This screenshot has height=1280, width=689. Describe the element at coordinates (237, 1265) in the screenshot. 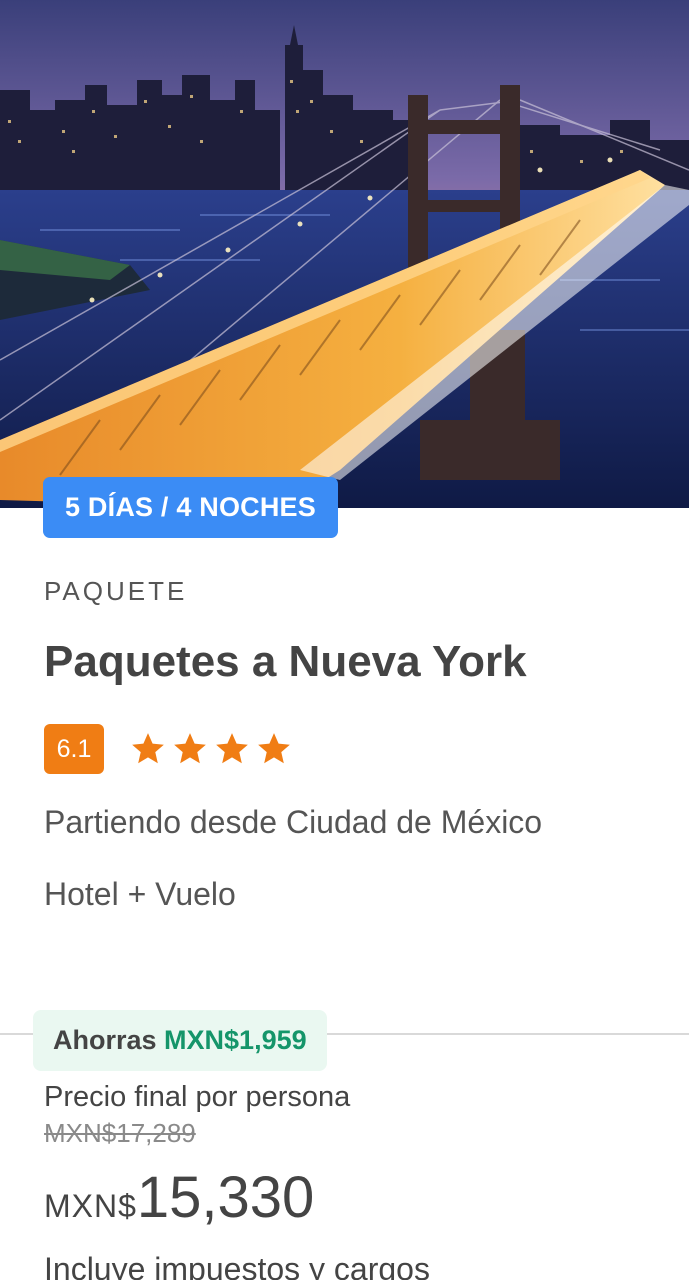

I see `tax-note: Incluye impuestos y cargos` at that location.